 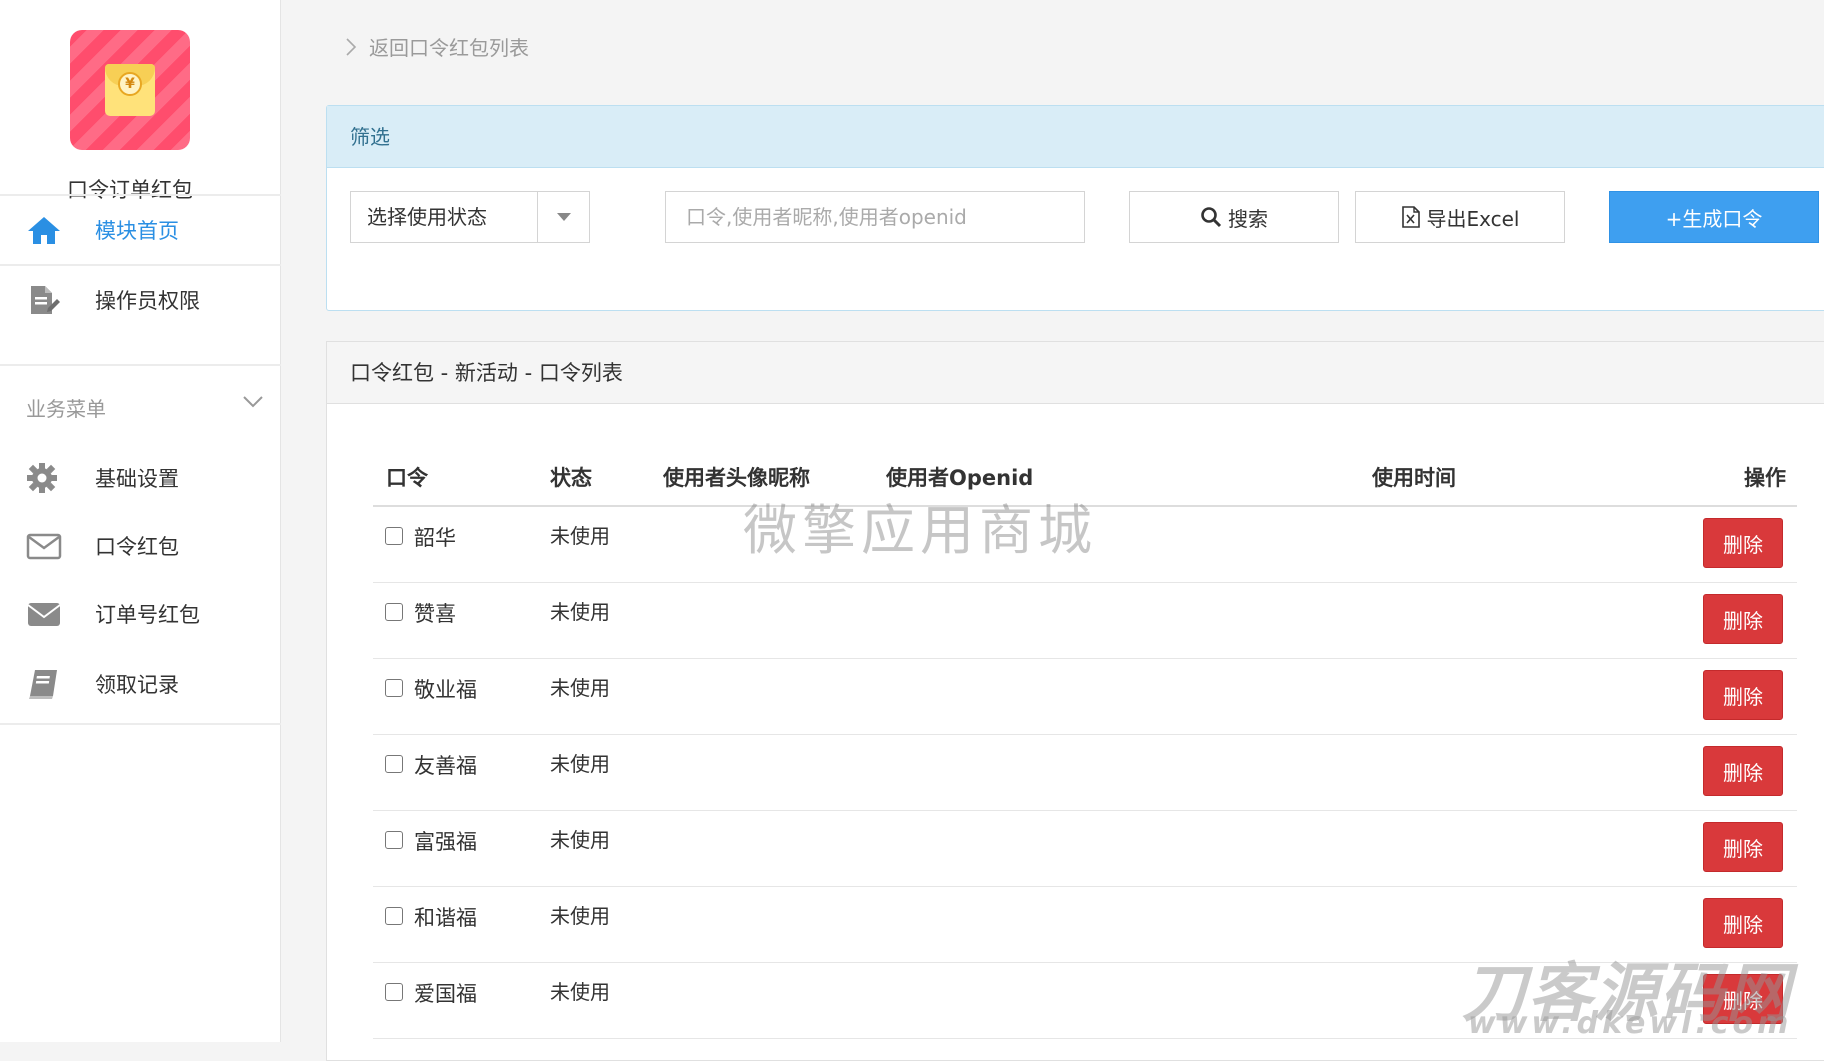 What do you see at coordinates (130, 84) in the screenshot?
I see `yuan-coin-icon: ¥` at bounding box center [130, 84].